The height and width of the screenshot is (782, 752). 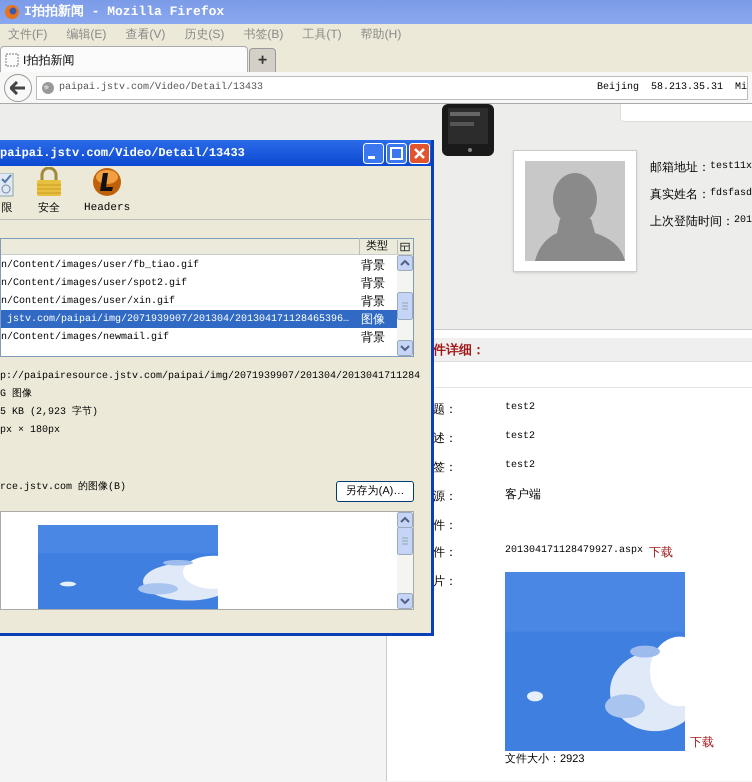 I want to click on url-text: paipai.jstv.com/Video/Detail/13433, so click(x=161, y=87).